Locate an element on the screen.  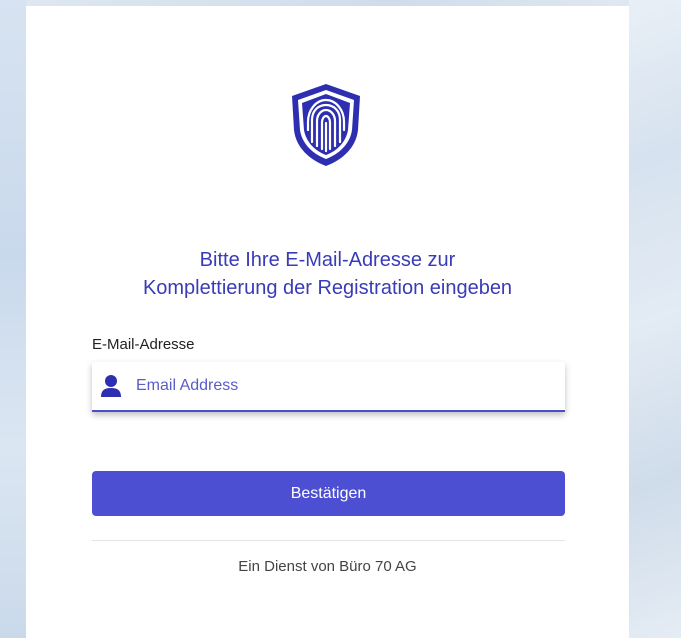
email-input is located at coordinates (326, 386).